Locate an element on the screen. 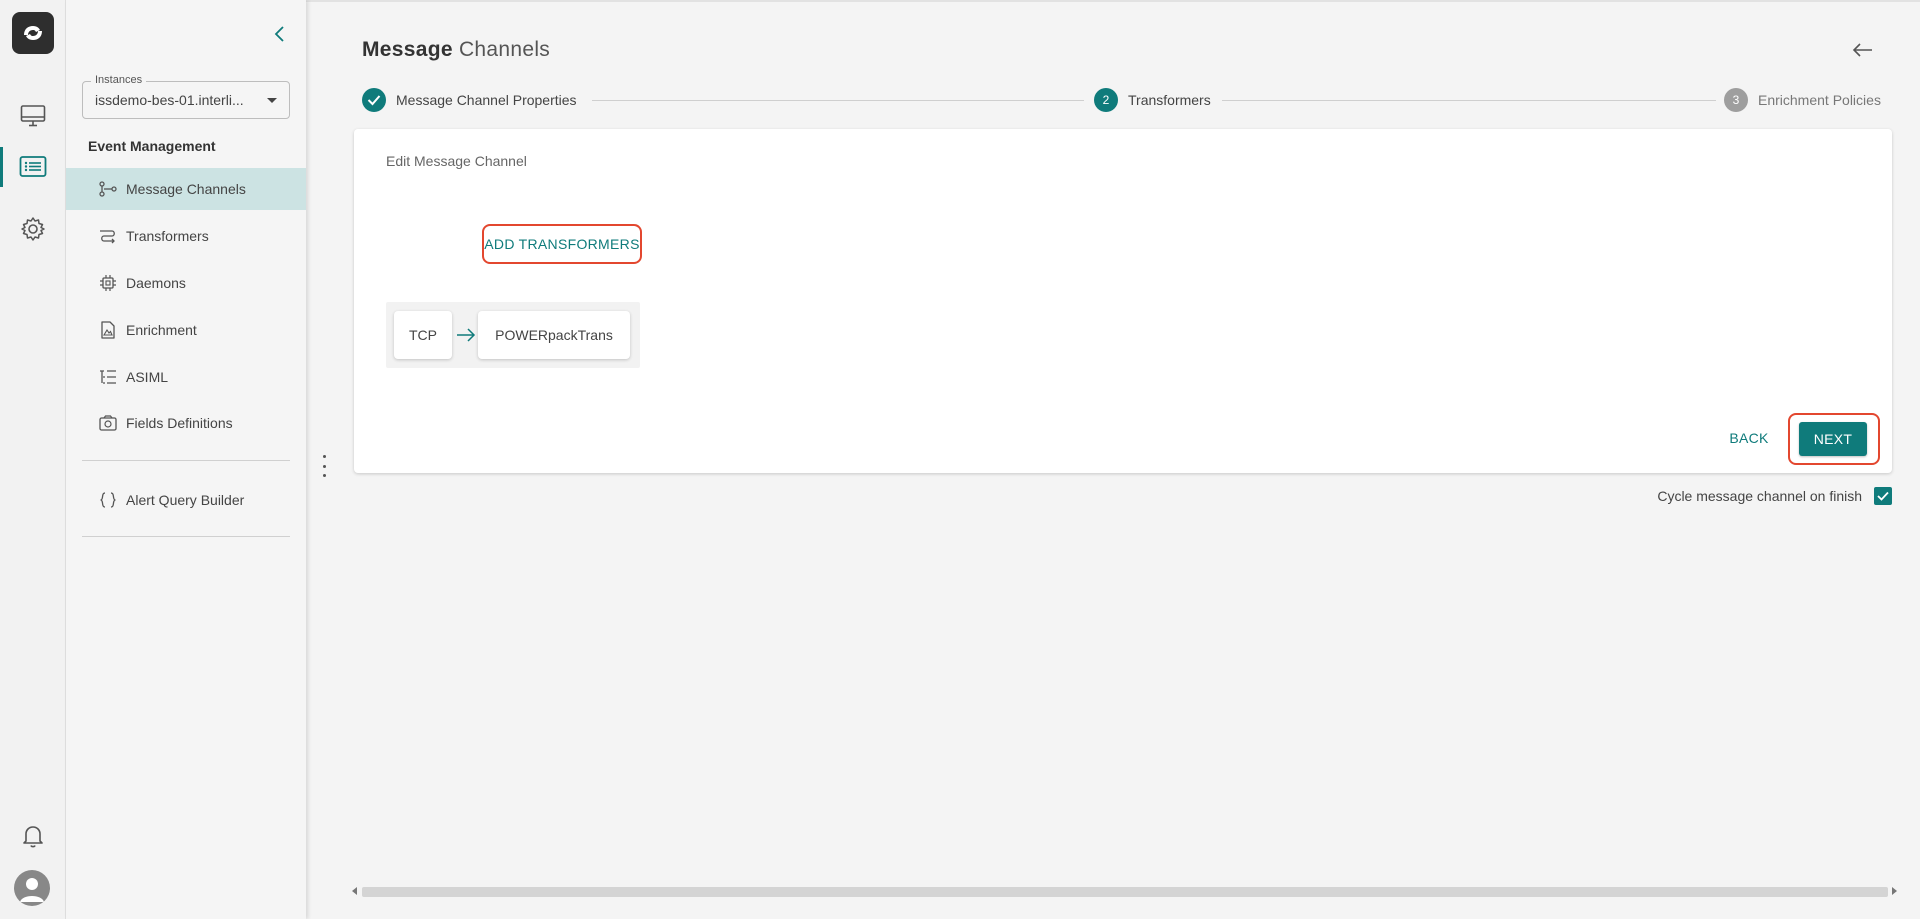 This screenshot has width=1920, height=919. braces-icon is located at coordinates (108, 500).